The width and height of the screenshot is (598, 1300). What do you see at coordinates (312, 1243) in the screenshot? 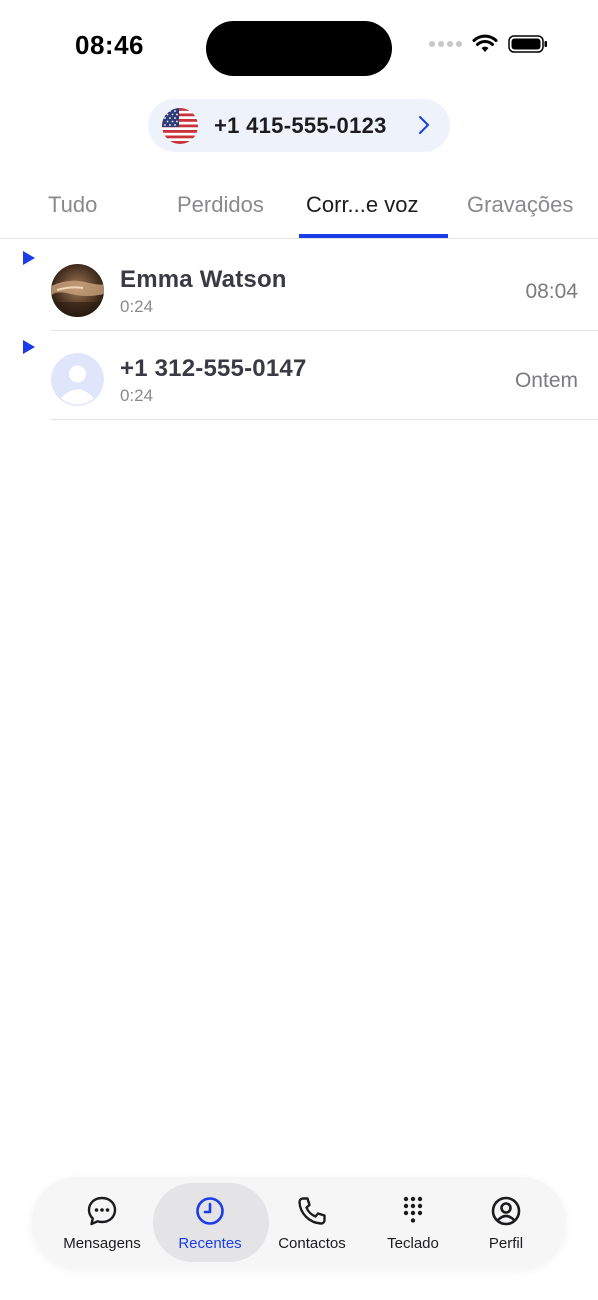
I see `nav-label: Contactos` at bounding box center [312, 1243].